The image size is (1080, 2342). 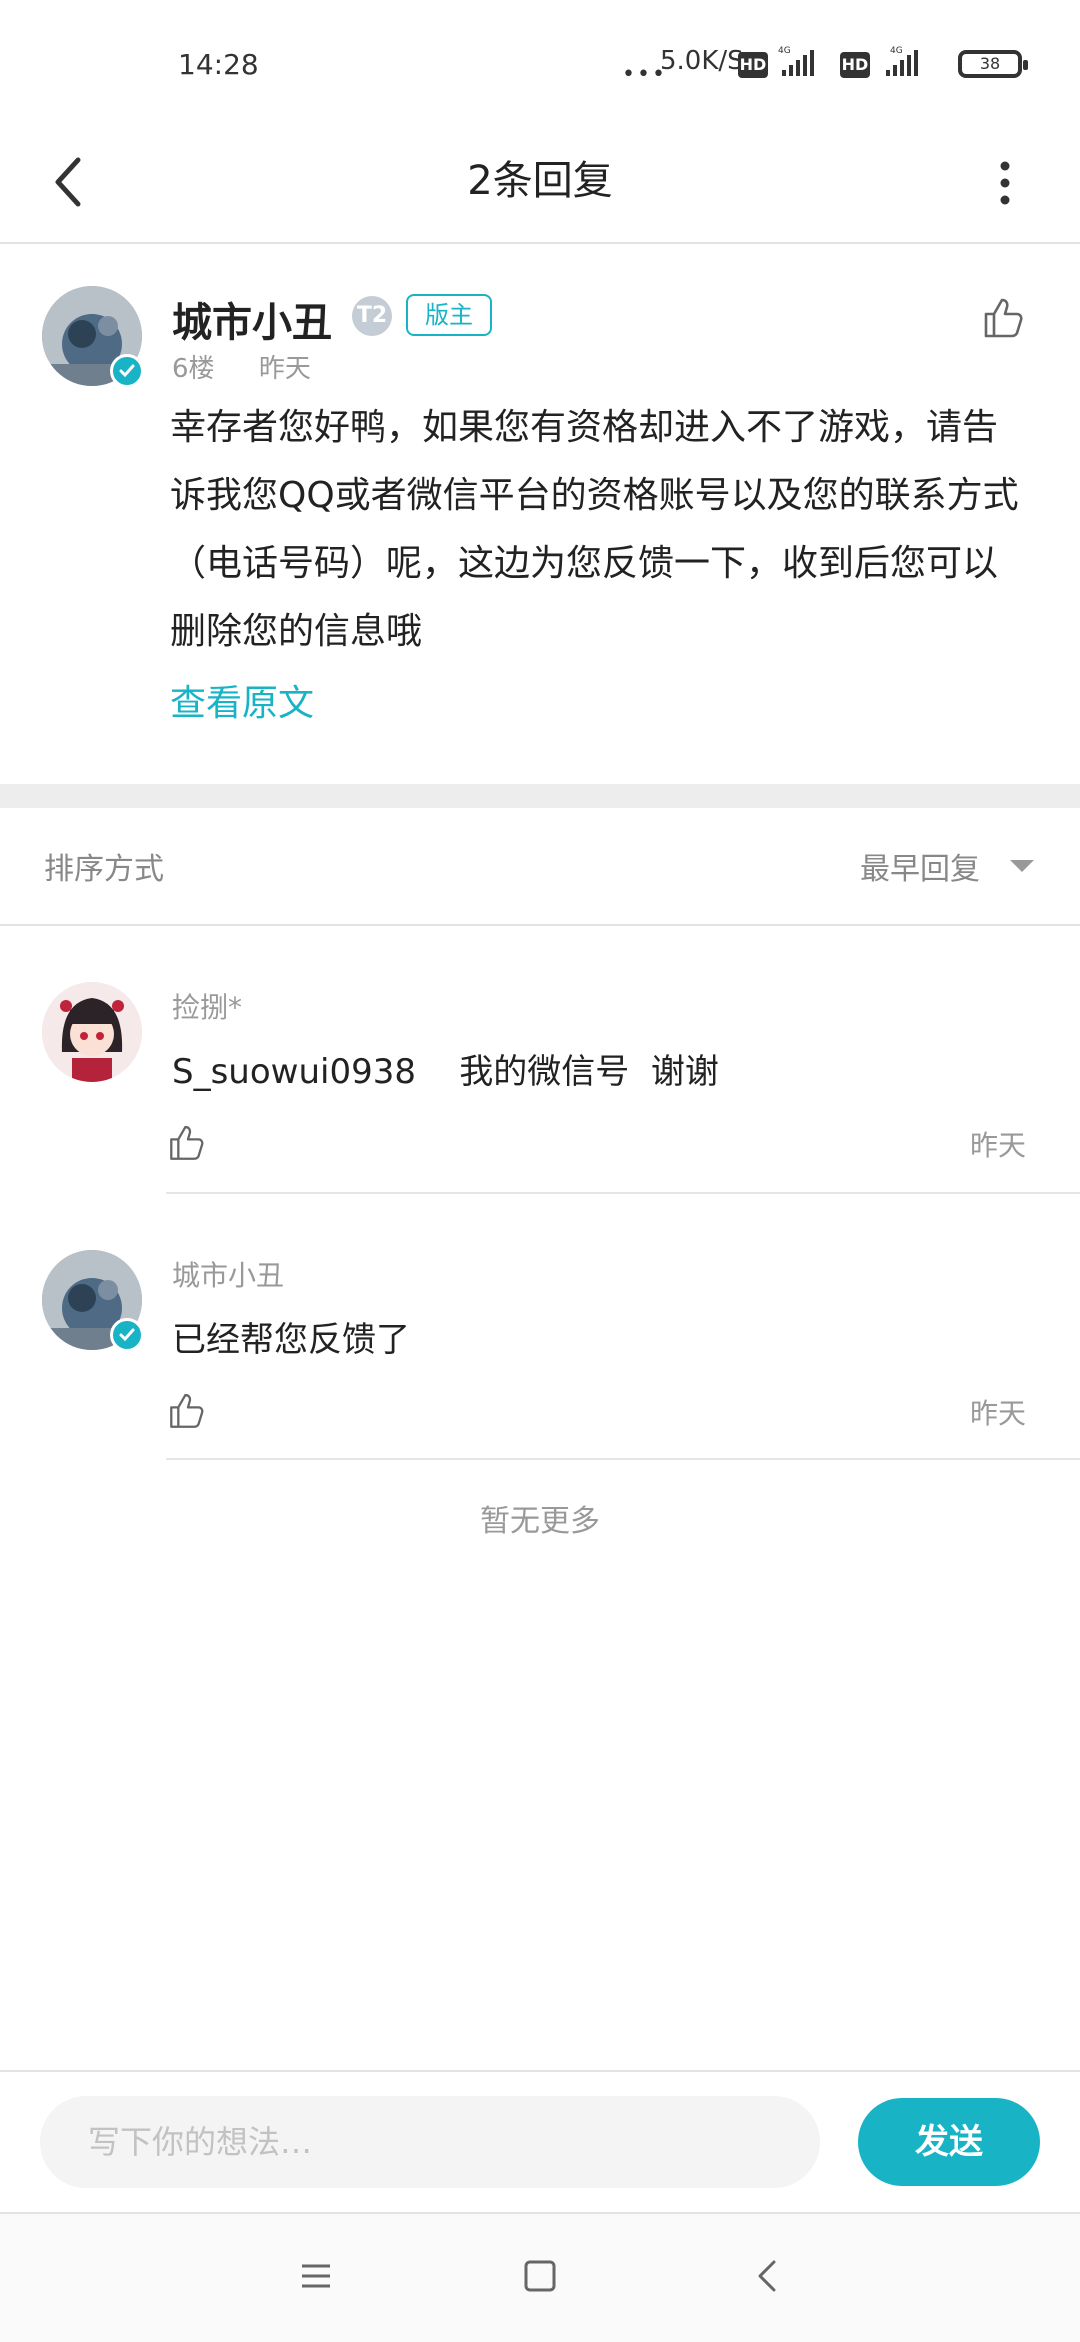 I want to click on header: 2条回复, so click(x=540, y=182).